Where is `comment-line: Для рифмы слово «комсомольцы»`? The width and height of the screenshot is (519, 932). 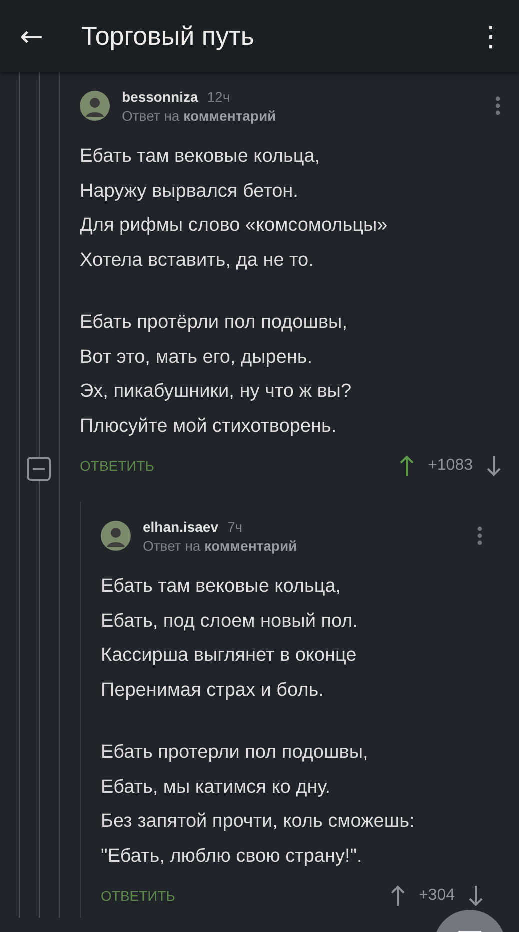 comment-line: Для рифмы слово «комсомольцы» is located at coordinates (234, 226).